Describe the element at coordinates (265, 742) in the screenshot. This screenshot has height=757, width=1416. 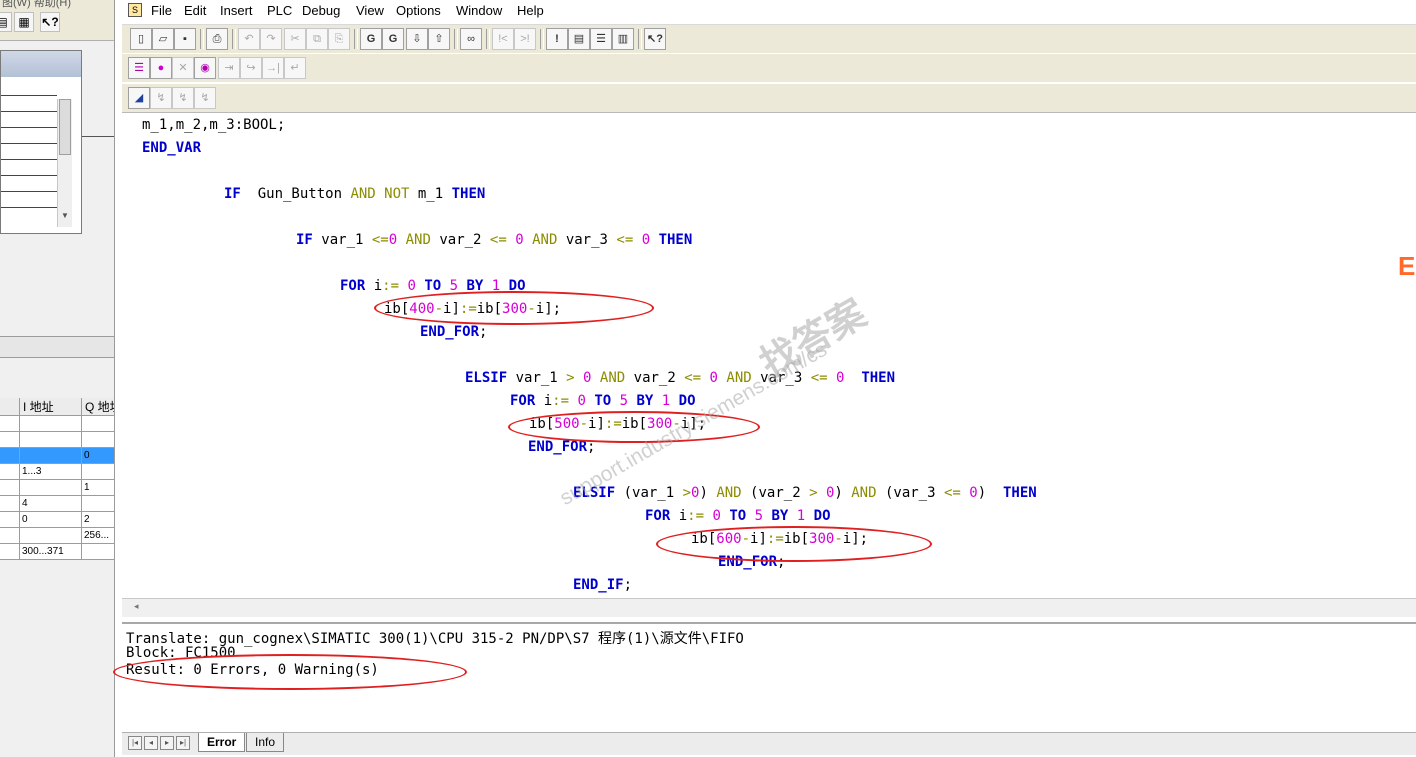
I see `tab-info: Info` at that location.